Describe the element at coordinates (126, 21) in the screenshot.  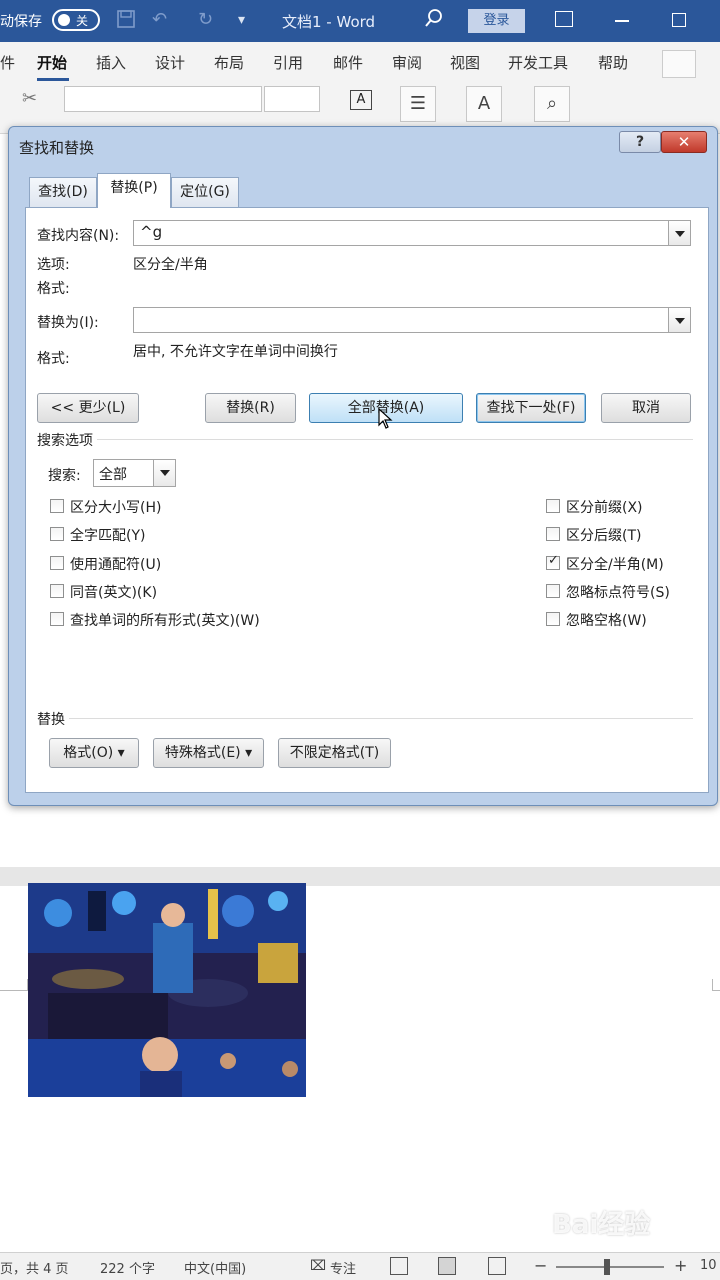
I see `save-icon` at that location.